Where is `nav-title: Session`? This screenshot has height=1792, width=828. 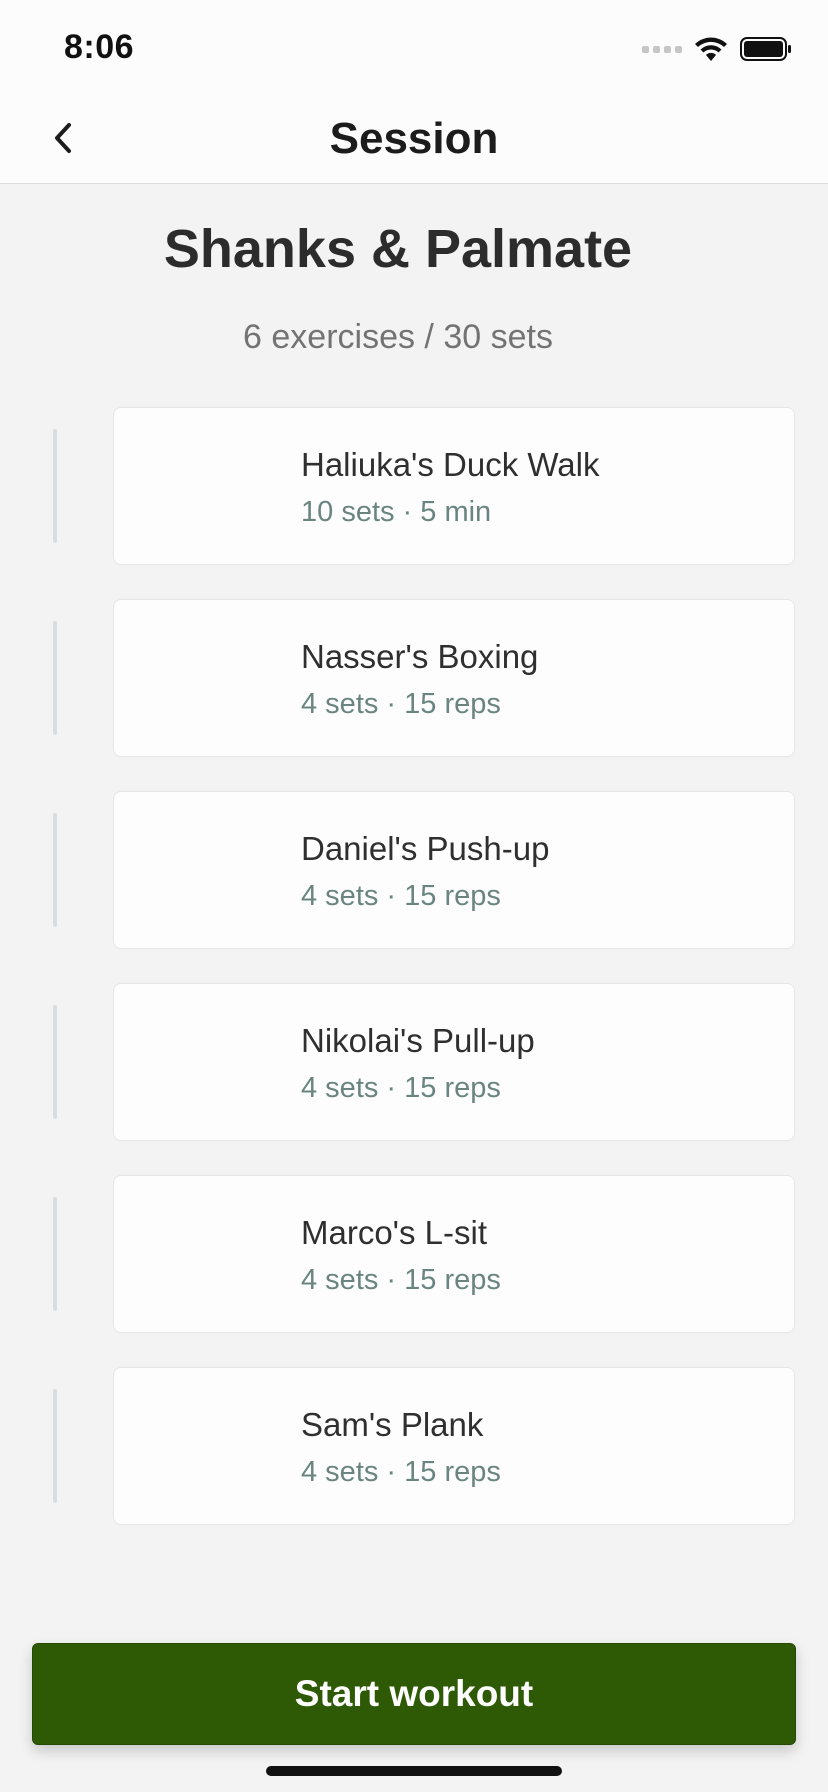
nav-title: Session is located at coordinates (414, 138).